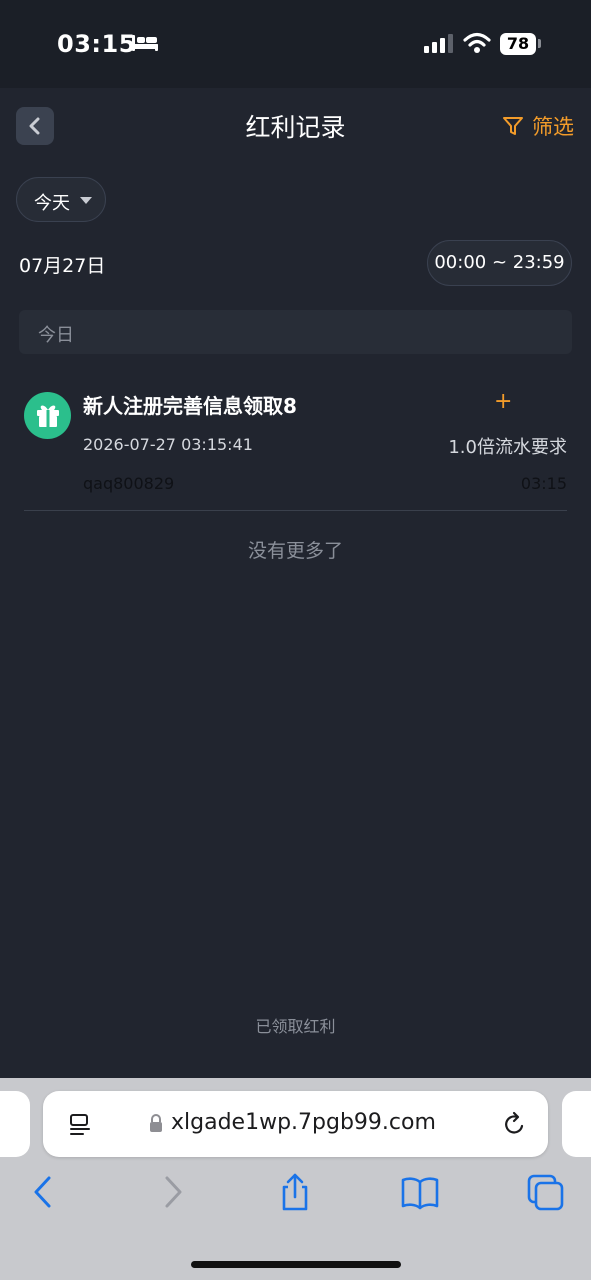 The image size is (591, 1280). I want to click on sleep-focus-icon, so click(145, 43).